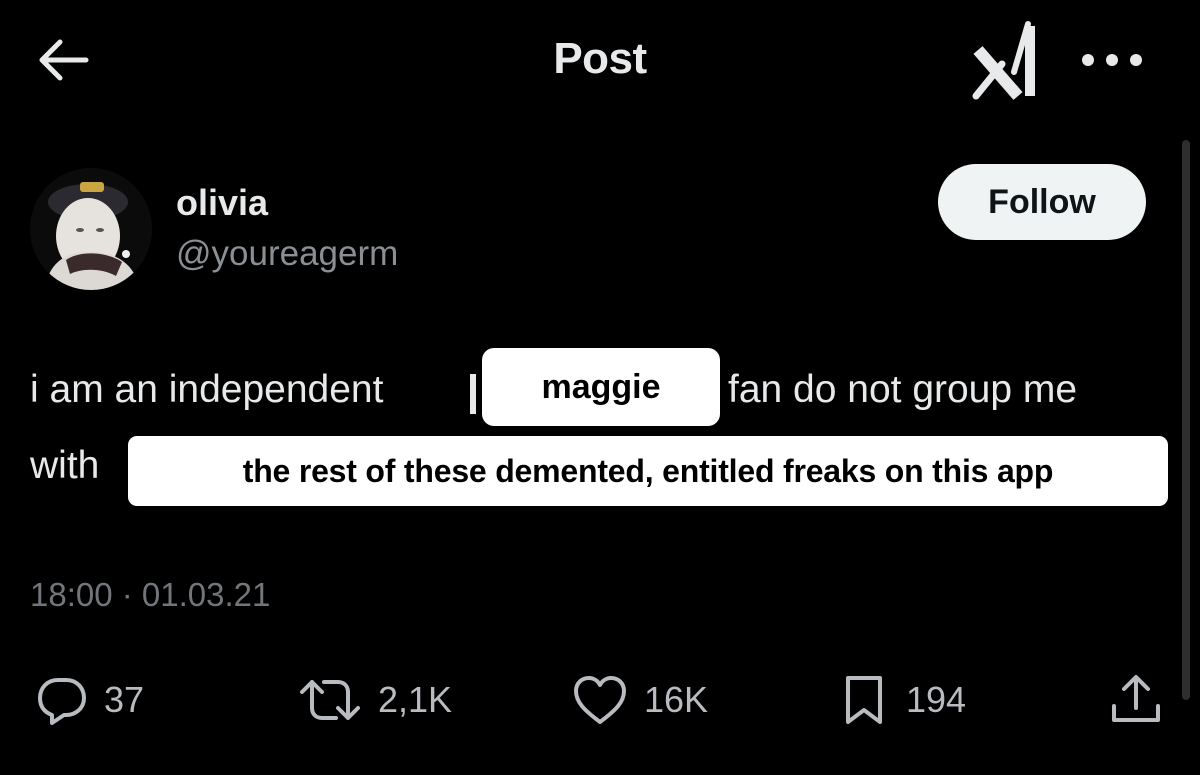  Describe the element at coordinates (89, 700) in the screenshot. I see `reply-button: 37` at that location.